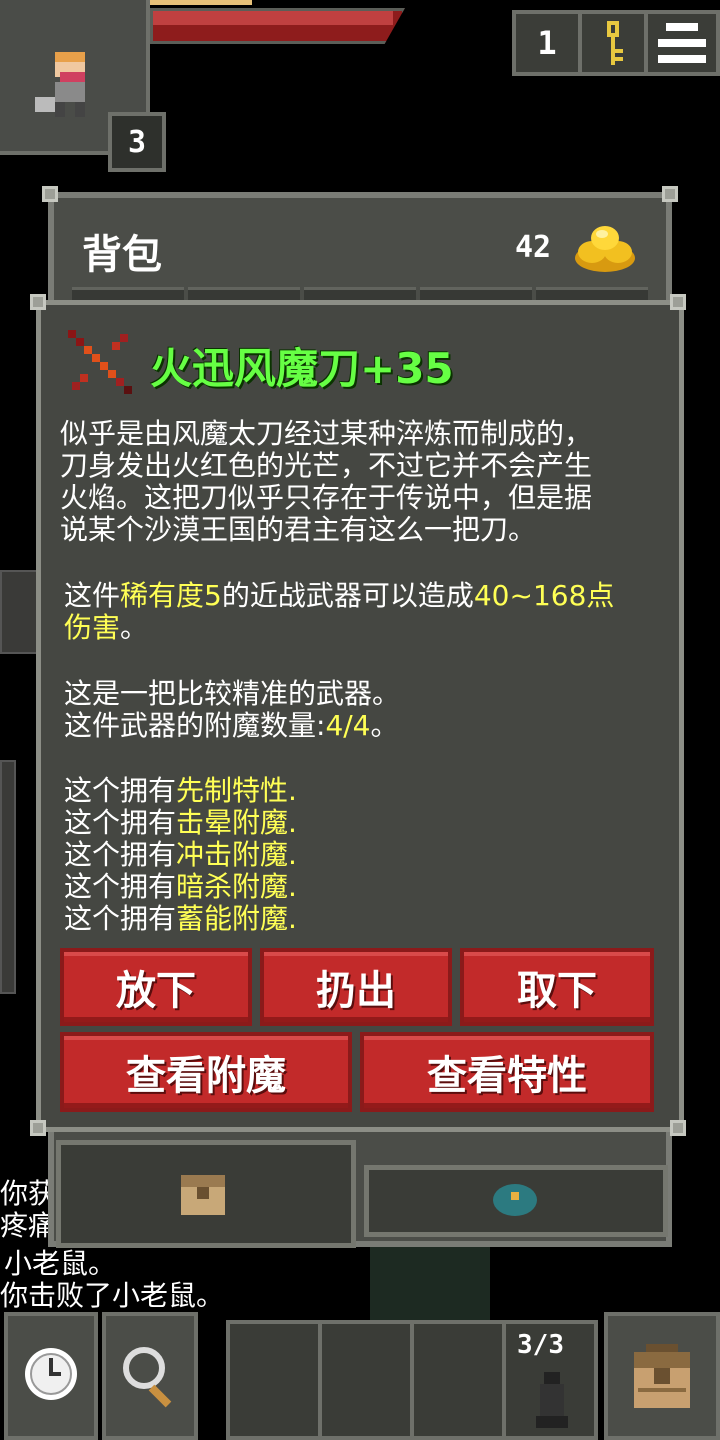  Describe the element at coordinates (339, 611) in the screenshot. I see `item-stats: 这件稀有度5的近战武器可以造成40~168点 伤害。` at that location.